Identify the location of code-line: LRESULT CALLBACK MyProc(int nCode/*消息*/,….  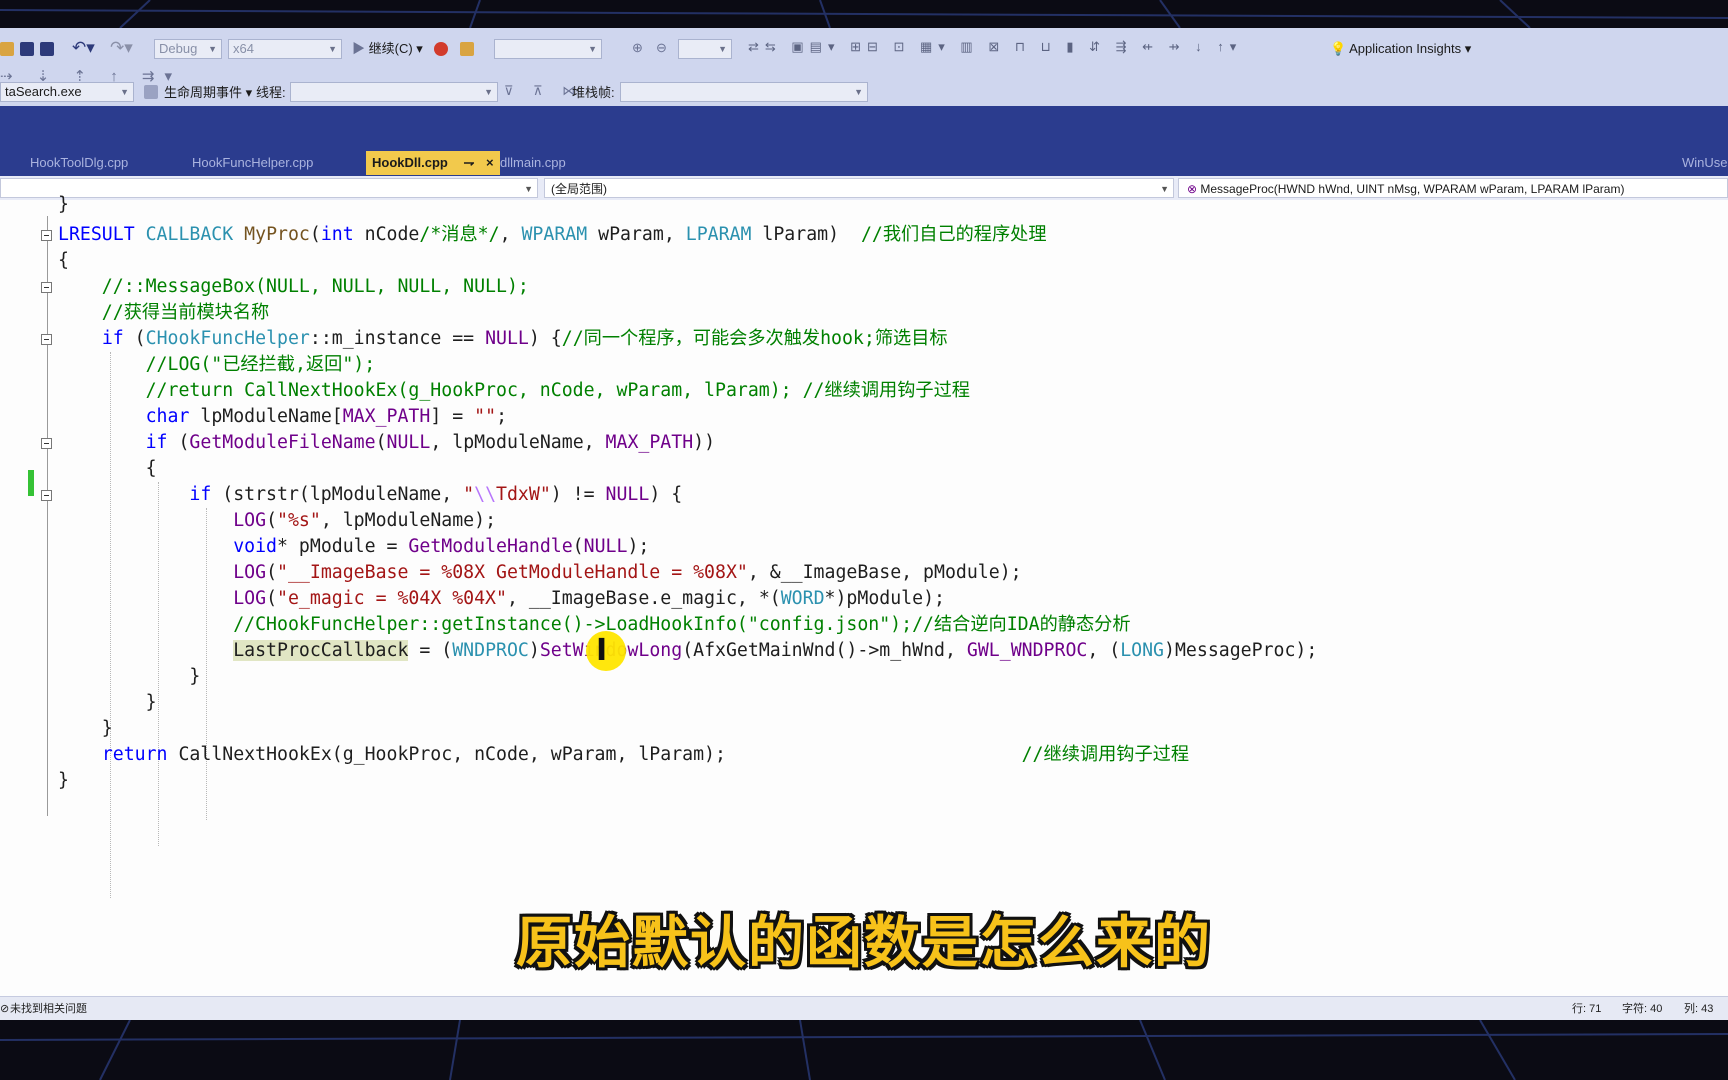
(552, 234).